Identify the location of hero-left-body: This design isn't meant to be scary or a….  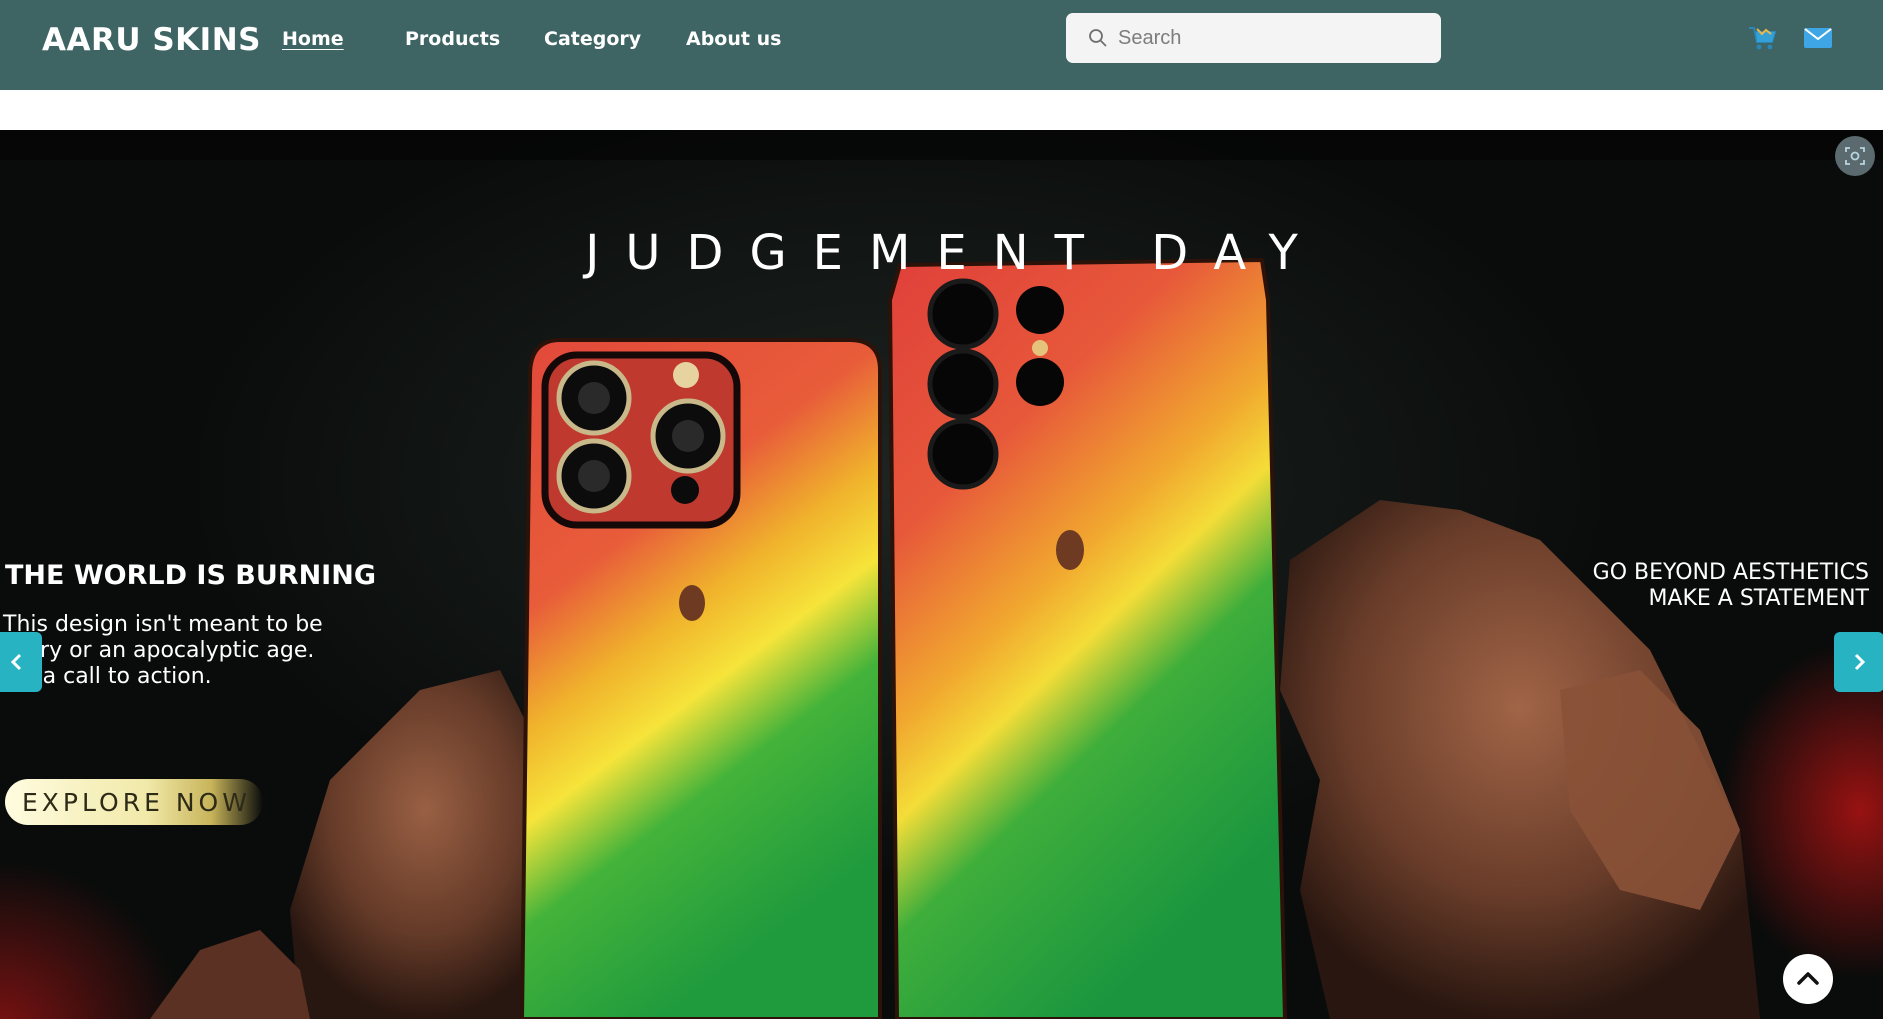
(163, 650).